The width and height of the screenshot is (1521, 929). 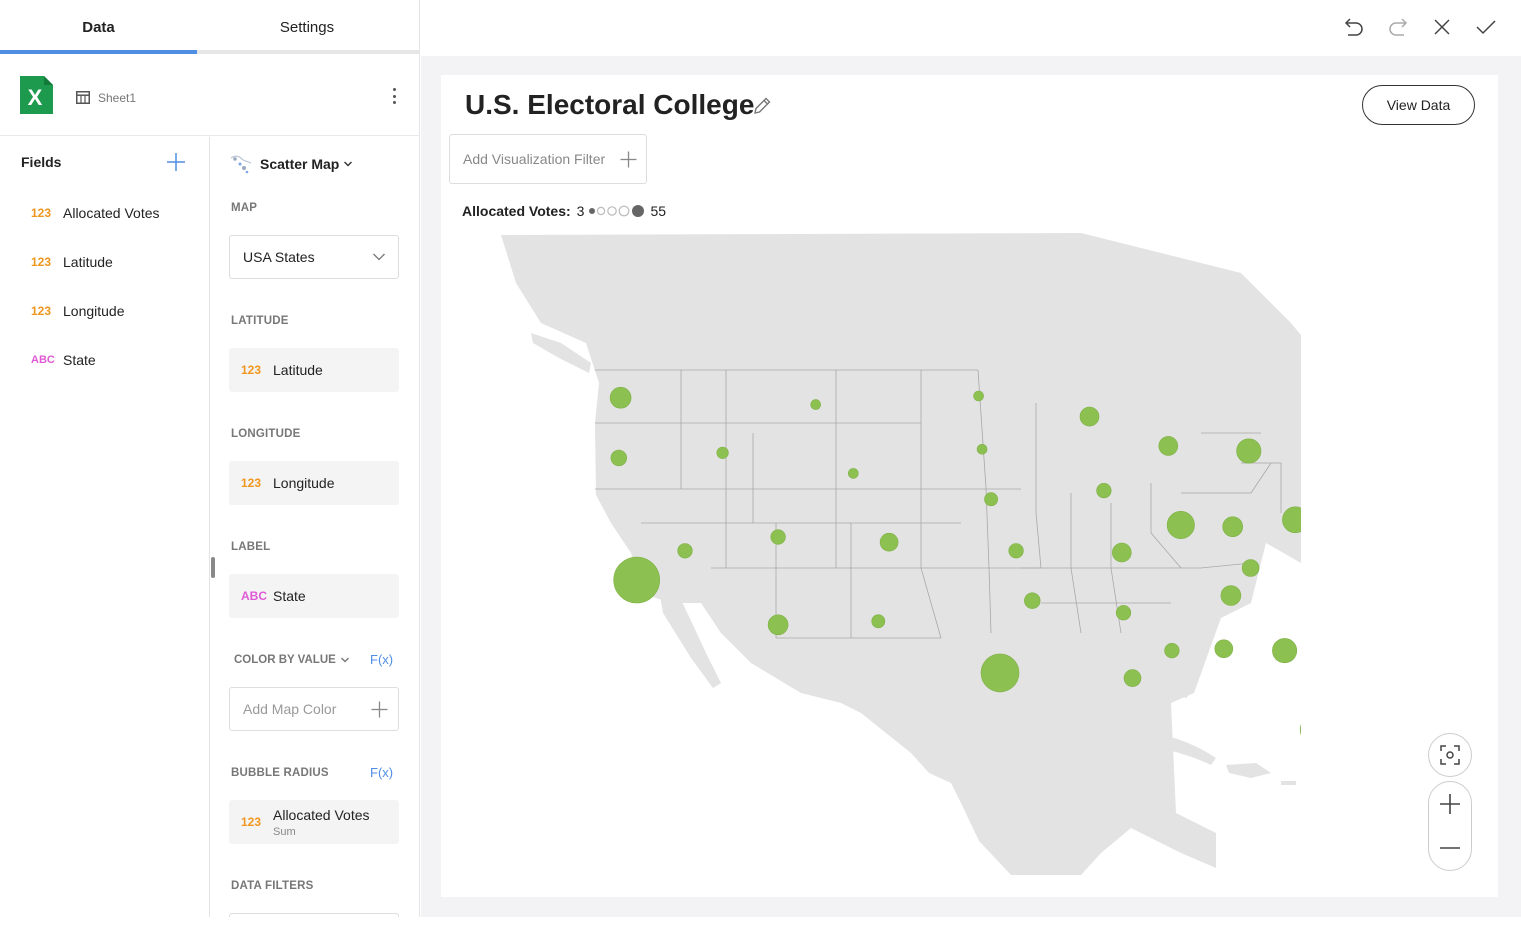 I want to click on add-filter-label: Add Visualization Filter, so click(x=534, y=159).